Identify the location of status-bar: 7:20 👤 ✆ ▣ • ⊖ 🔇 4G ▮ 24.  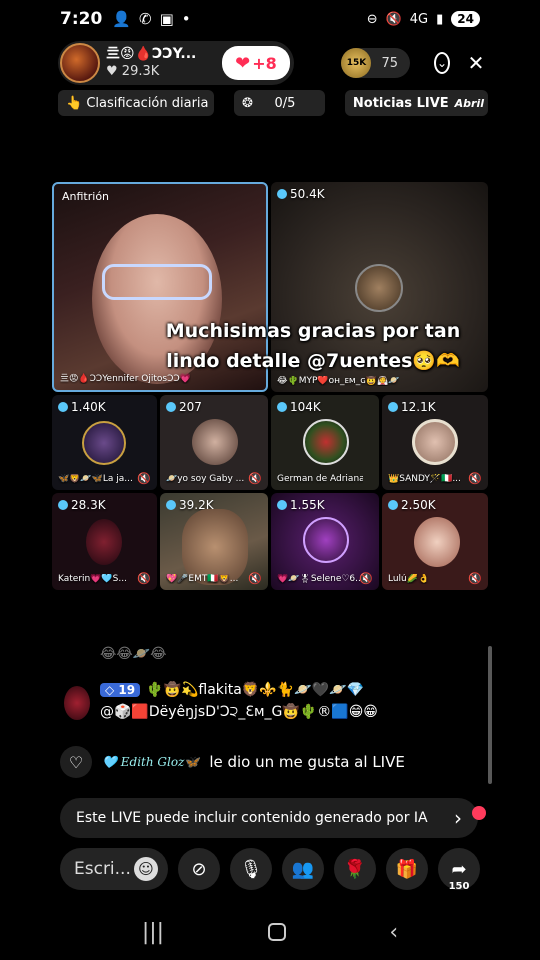
(270, 19).